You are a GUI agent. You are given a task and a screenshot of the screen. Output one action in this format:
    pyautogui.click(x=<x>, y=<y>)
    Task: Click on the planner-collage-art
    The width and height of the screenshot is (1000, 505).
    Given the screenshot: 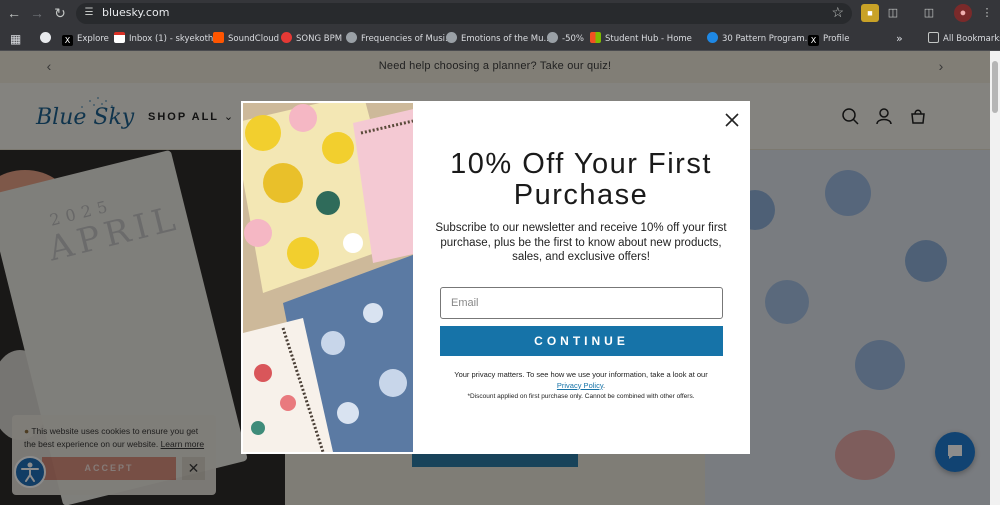 What is the action you would take?
    pyautogui.click(x=328, y=277)
    